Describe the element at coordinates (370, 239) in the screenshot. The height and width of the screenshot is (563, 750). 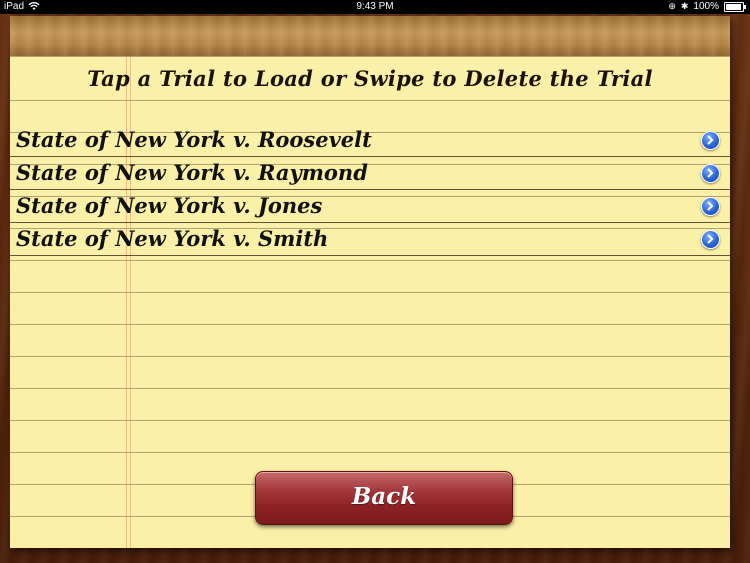
I see `trial-row-smith: State of New York v. Smith` at that location.